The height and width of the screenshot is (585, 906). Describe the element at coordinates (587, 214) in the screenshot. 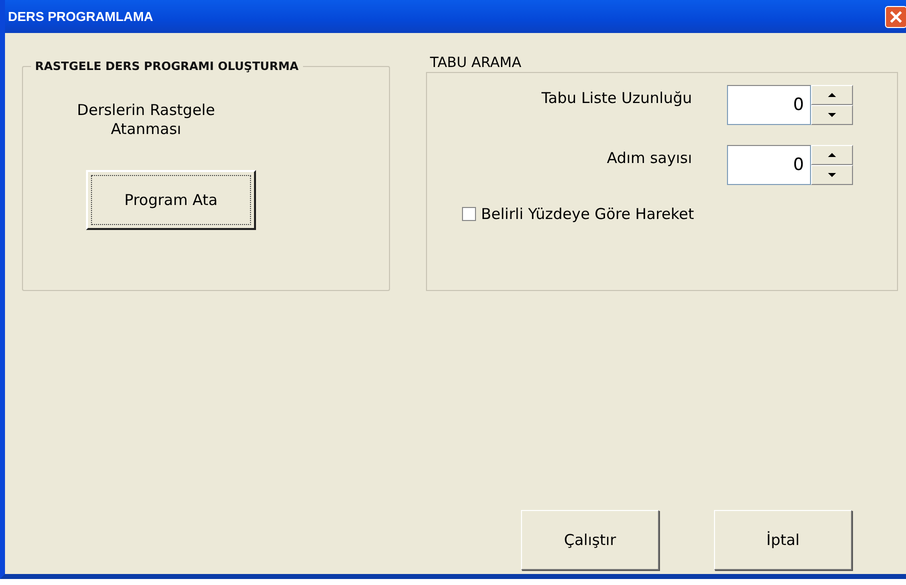

I see `checkbox-label: Belirli Yüzdeye Göre Hareket` at that location.